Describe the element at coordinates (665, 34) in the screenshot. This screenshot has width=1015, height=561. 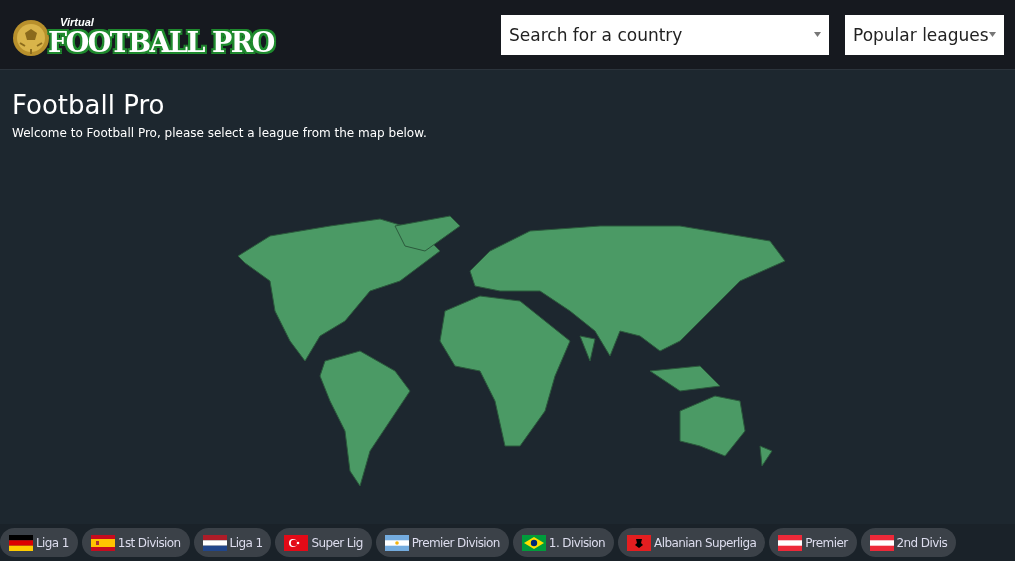
I see `dropdown: Search for a country` at that location.